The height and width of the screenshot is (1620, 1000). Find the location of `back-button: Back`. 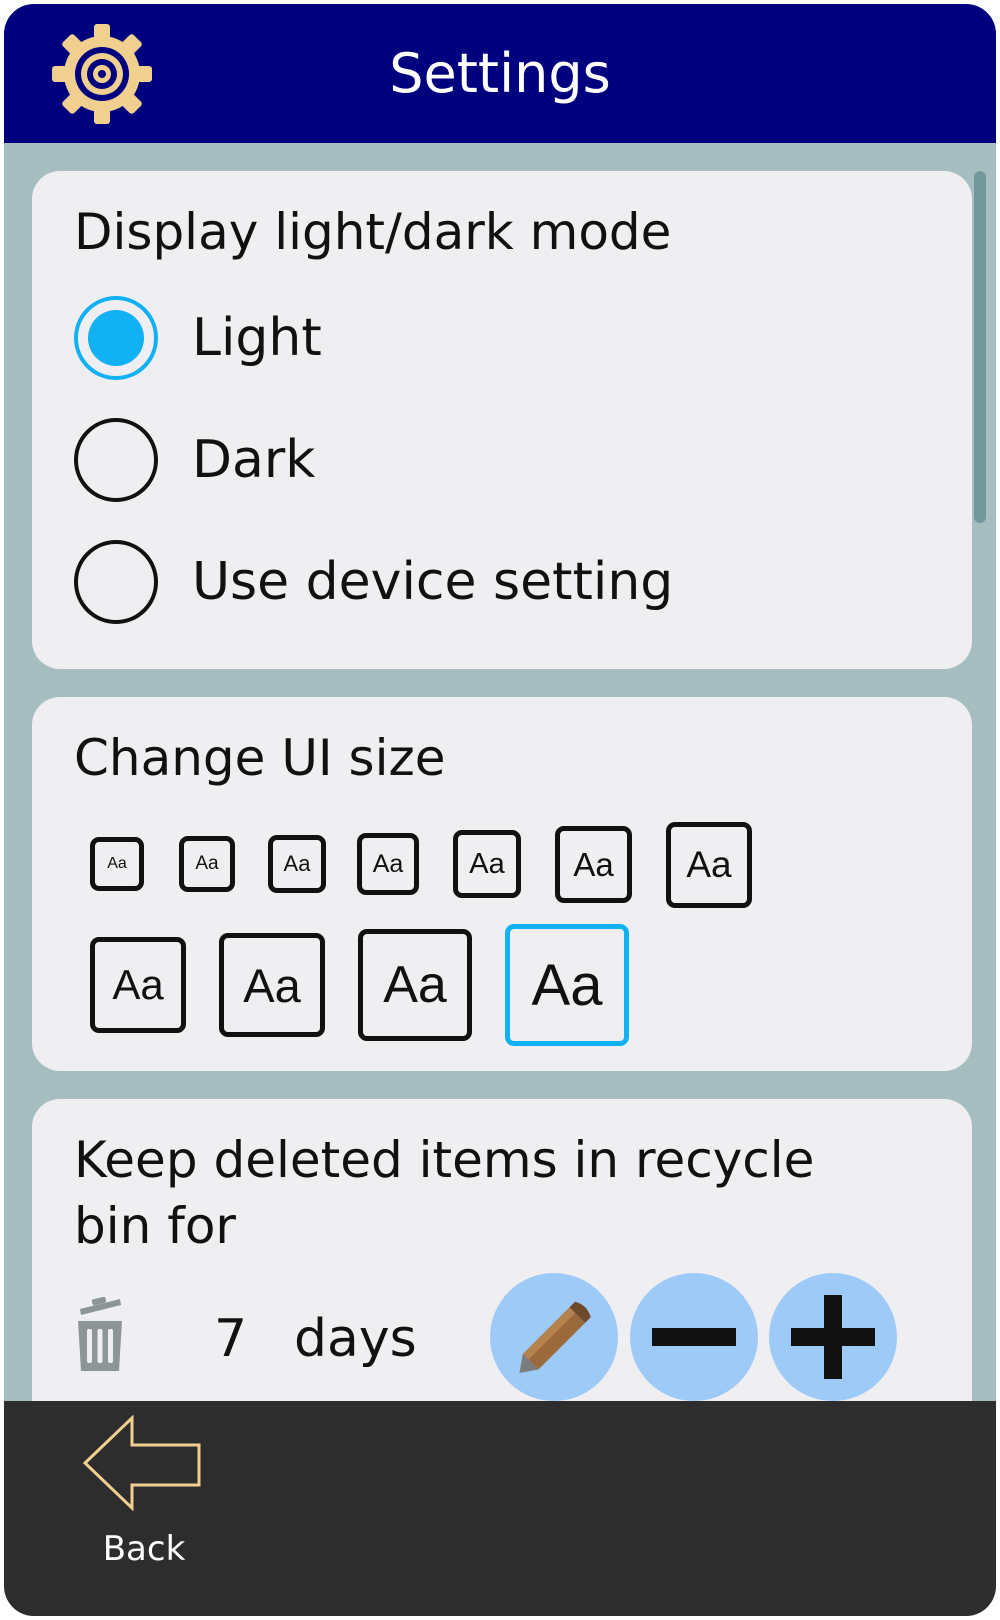

back-button: Back is located at coordinates (139, 1492).